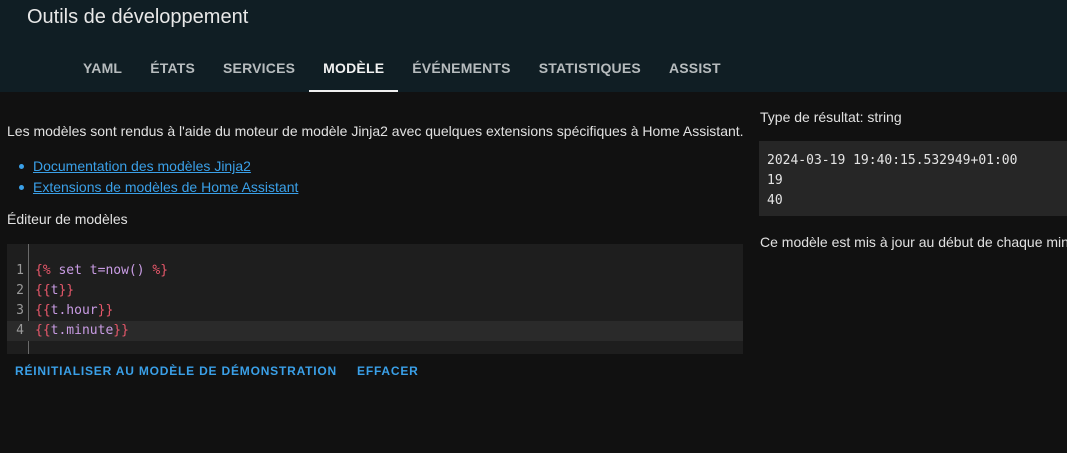 The width and height of the screenshot is (1067, 453). I want to click on template-delimiter: %}, so click(160, 270).